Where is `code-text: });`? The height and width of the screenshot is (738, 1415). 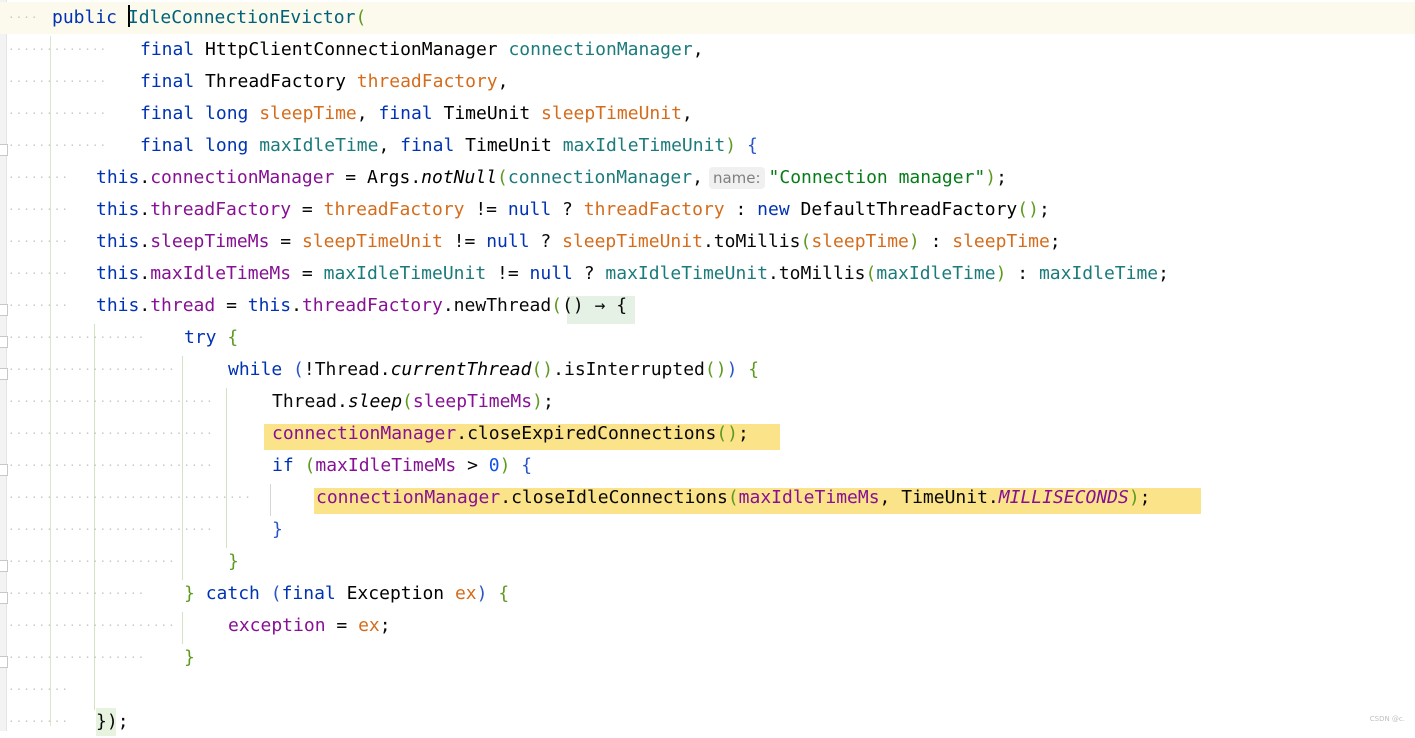 code-text: }); is located at coordinates (112, 722).